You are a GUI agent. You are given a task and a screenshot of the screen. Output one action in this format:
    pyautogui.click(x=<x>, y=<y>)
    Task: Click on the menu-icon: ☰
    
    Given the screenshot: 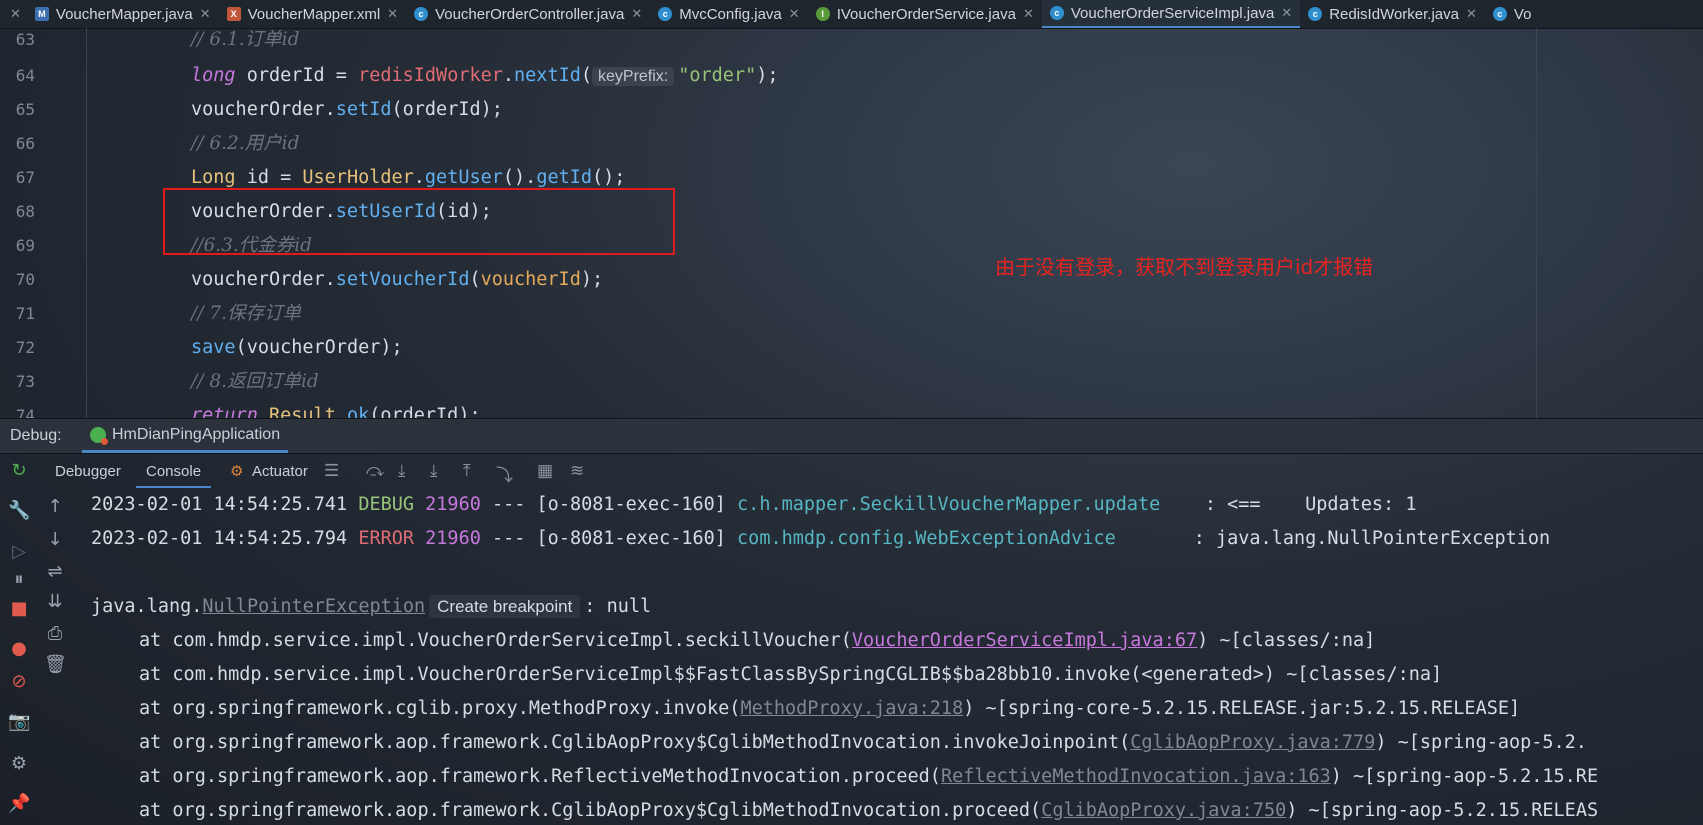 What is the action you would take?
    pyautogui.click(x=331, y=471)
    